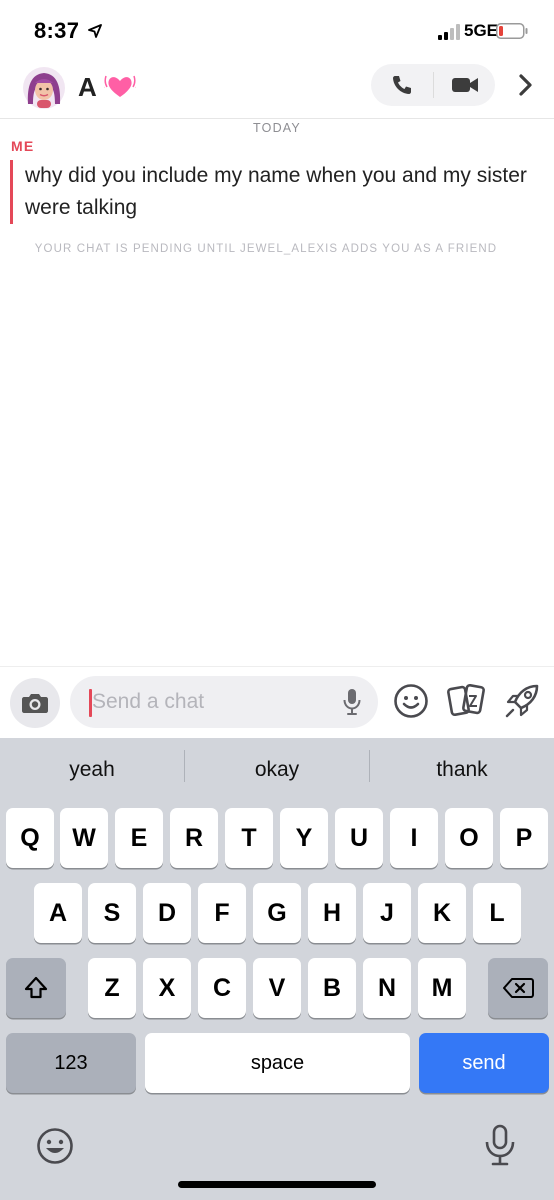 The image size is (554, 1200). I want to click on key-b: B, so click(332, 988).